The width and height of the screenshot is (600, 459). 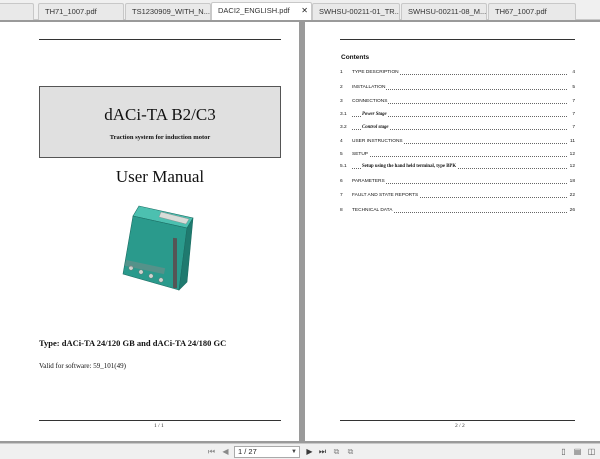 I want to click on previous-page-icon: ◀, so click(x=225, y=451).